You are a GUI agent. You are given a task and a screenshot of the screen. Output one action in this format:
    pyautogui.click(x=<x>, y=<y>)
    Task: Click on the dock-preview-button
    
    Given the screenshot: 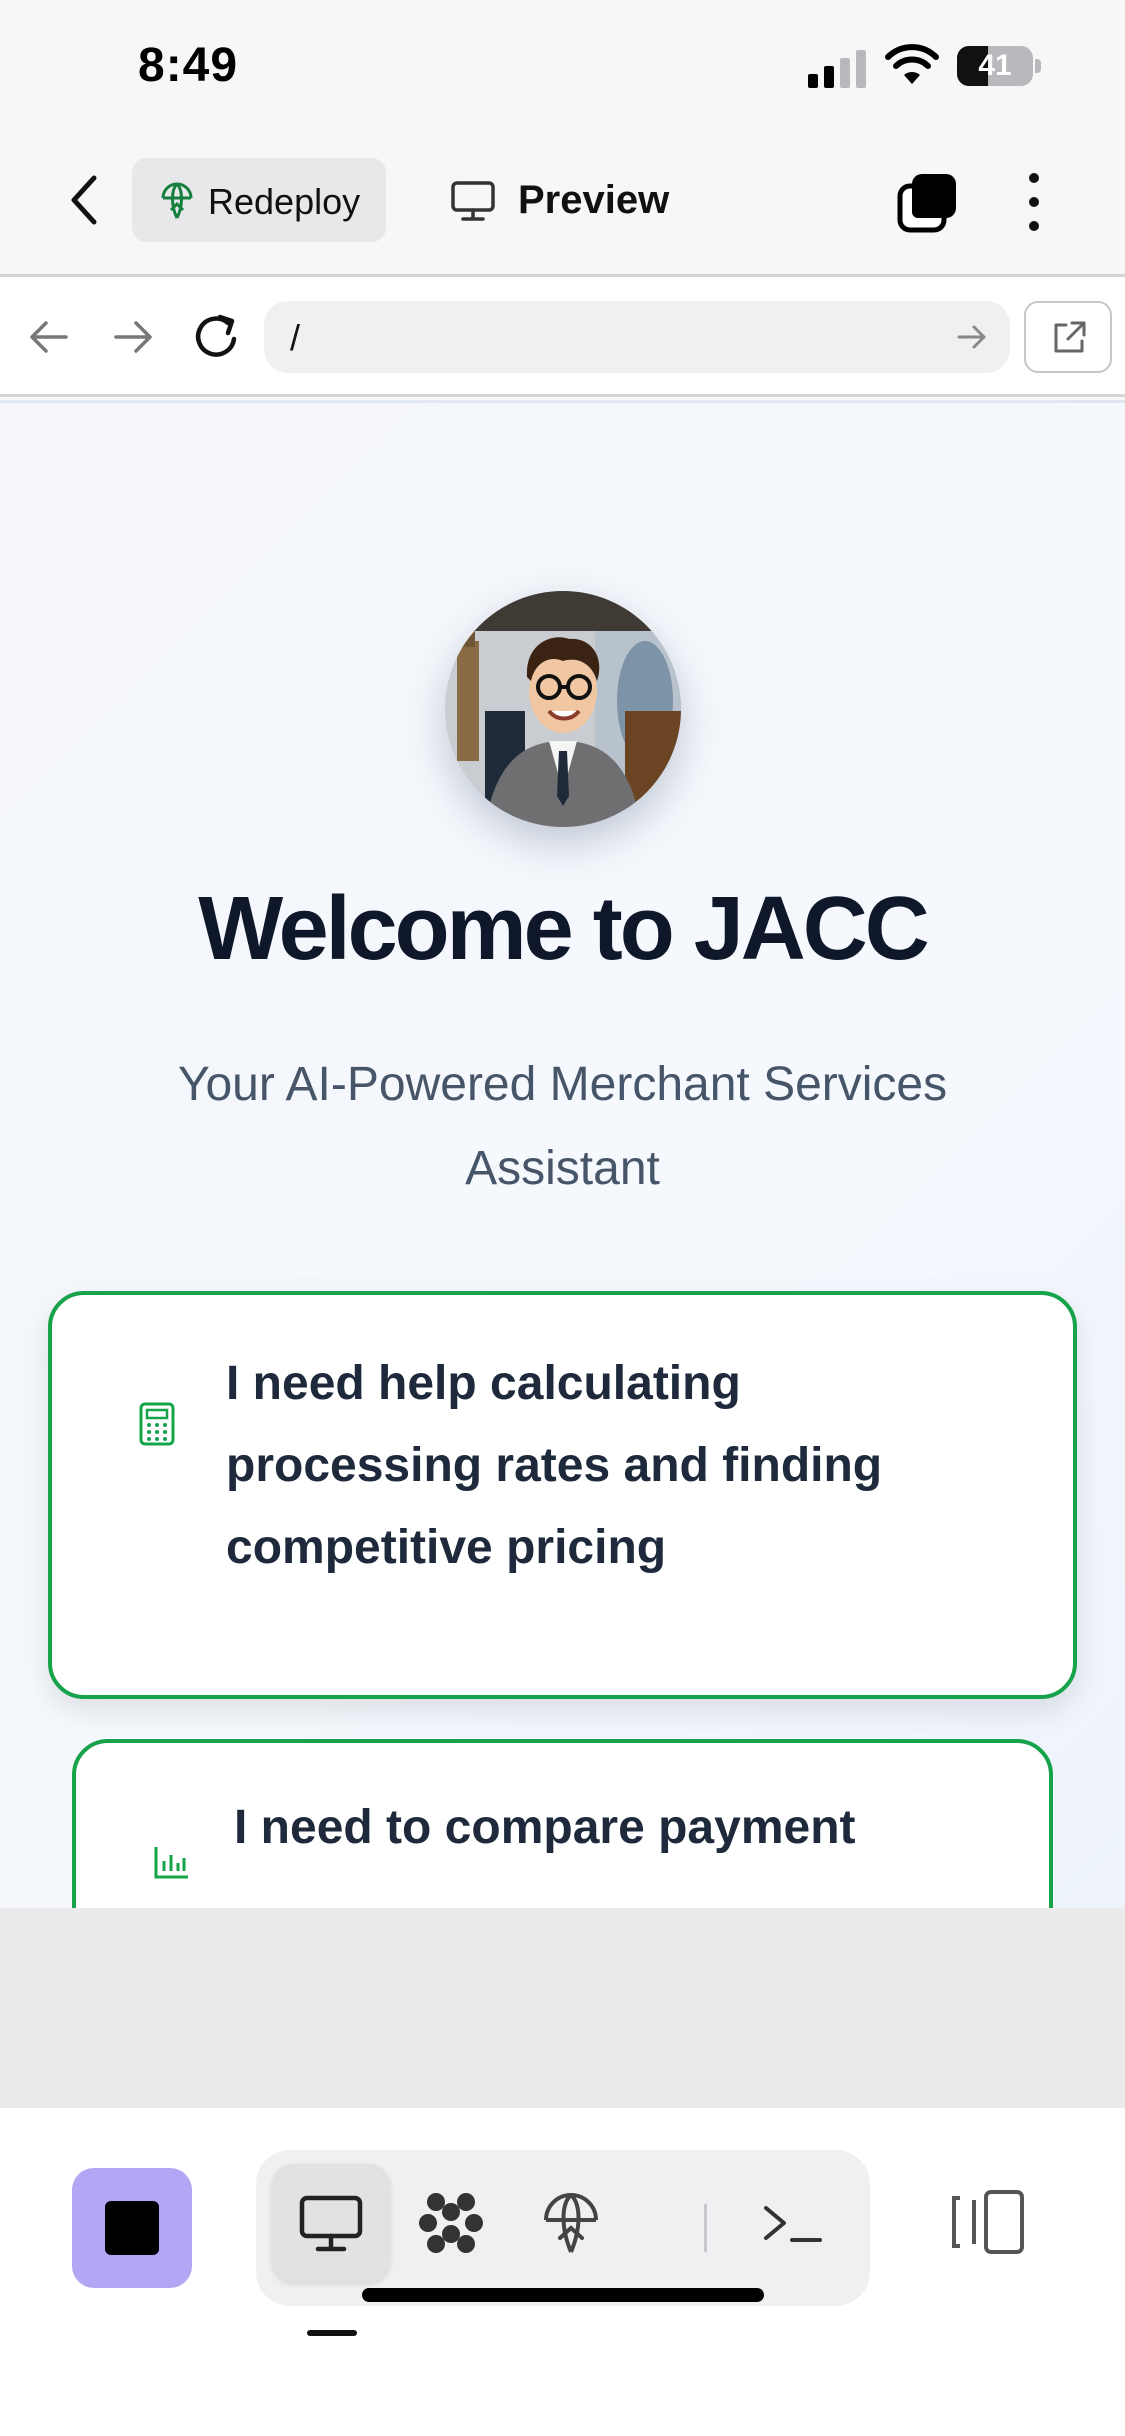 What is the action you would take?
    pyautogui.click(x=331, y=2223)
    